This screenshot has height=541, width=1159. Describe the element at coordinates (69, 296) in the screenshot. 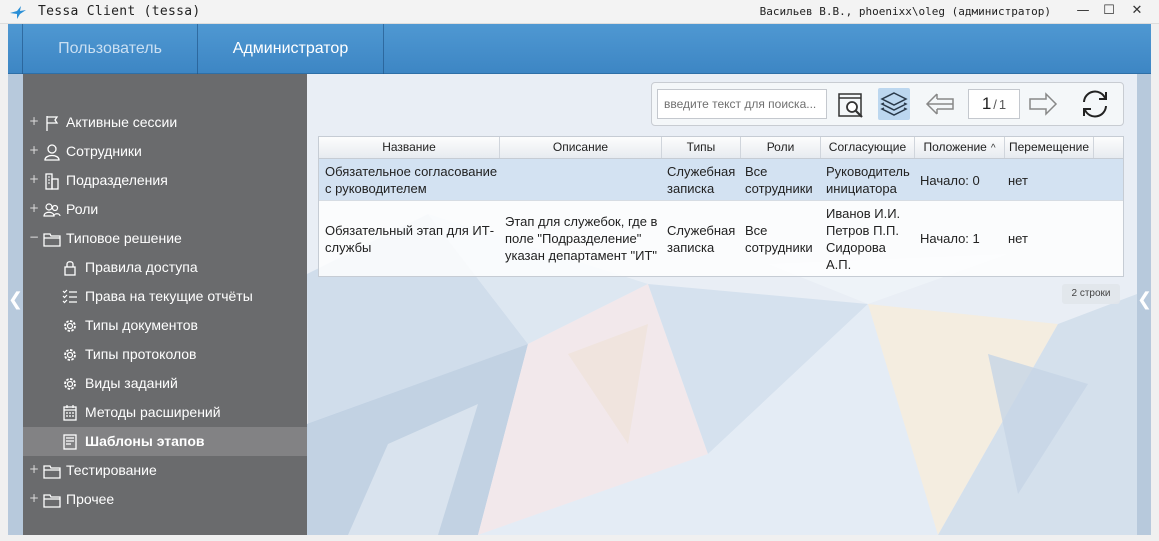

I see `checklist-icon` at that location.